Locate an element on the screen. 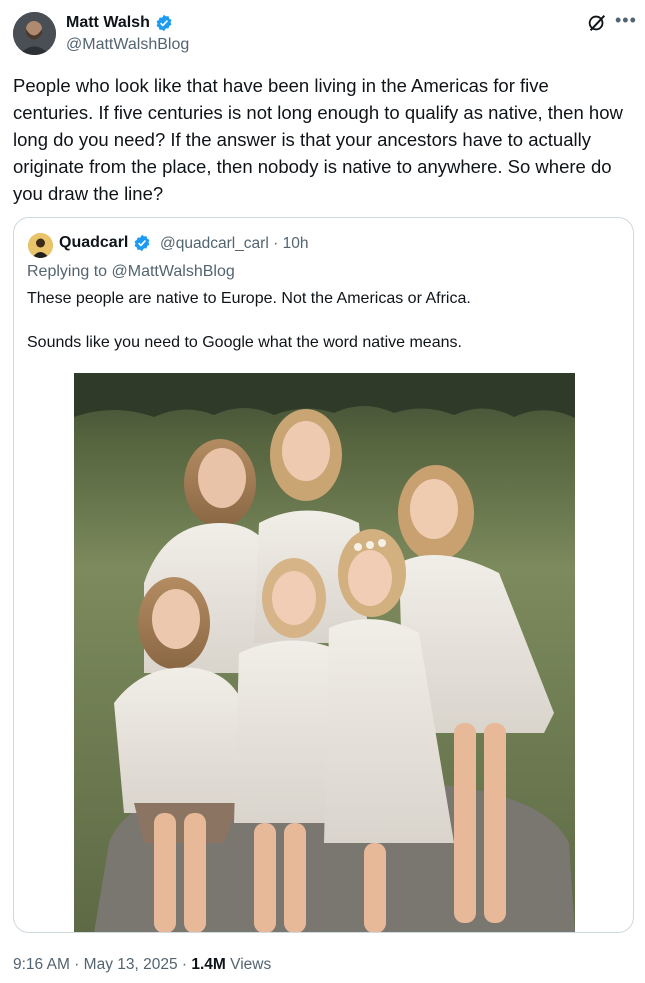  views-count: 1.4M is located at coordinates (208, 964).